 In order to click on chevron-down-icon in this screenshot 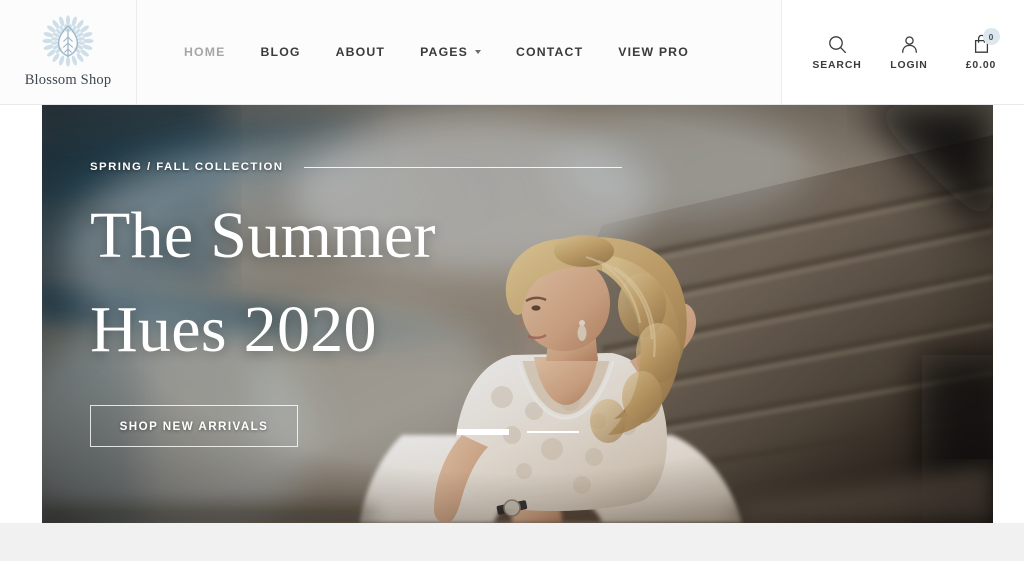, I will do `click(477, 52)`.